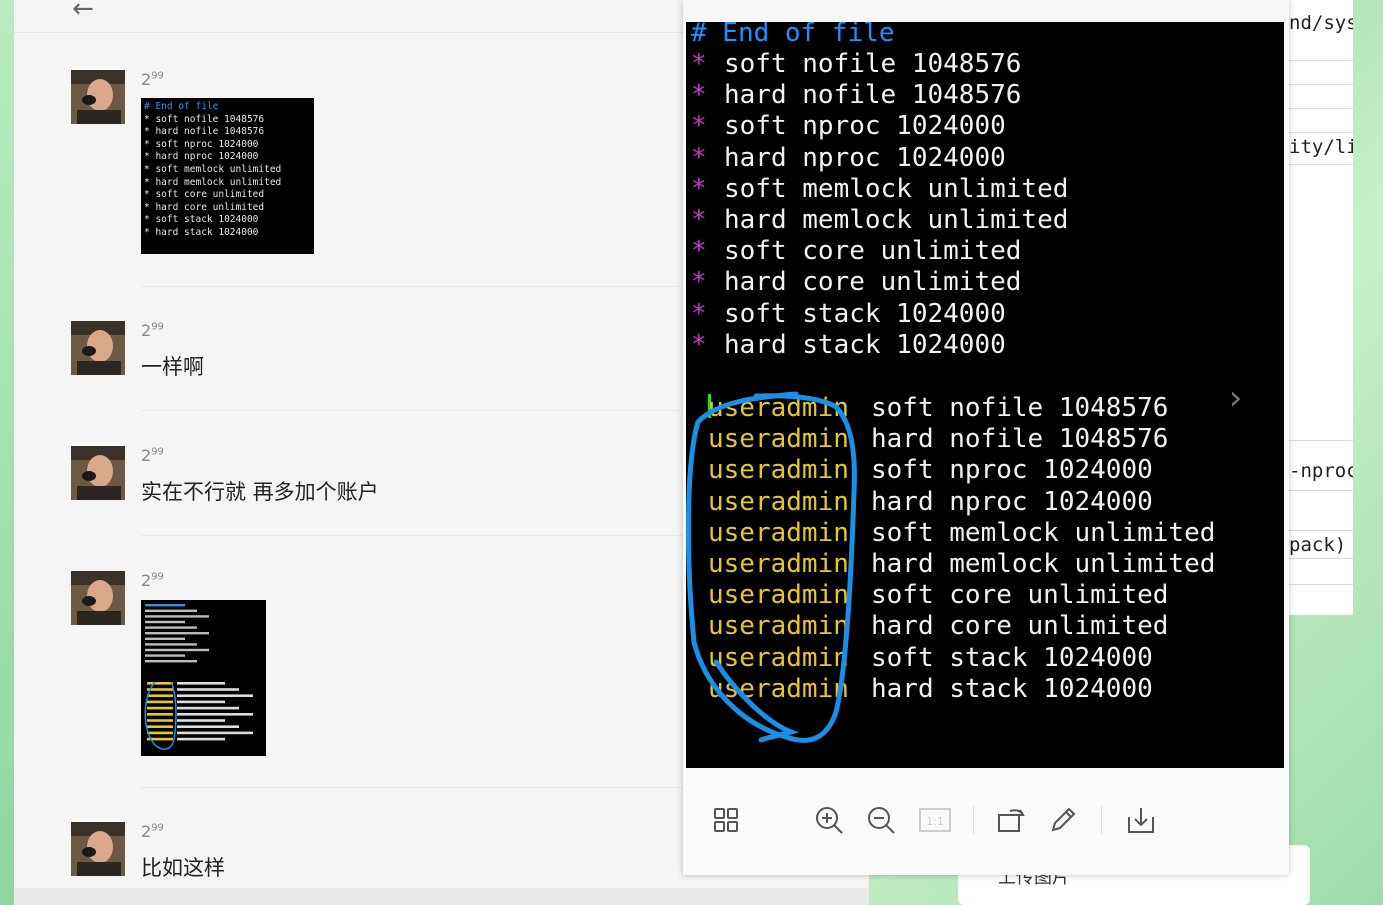  What do you see at coordinates (829, 820) in the screenshot?
I see `zoom-in-icon` at bounding box center [829, 820].